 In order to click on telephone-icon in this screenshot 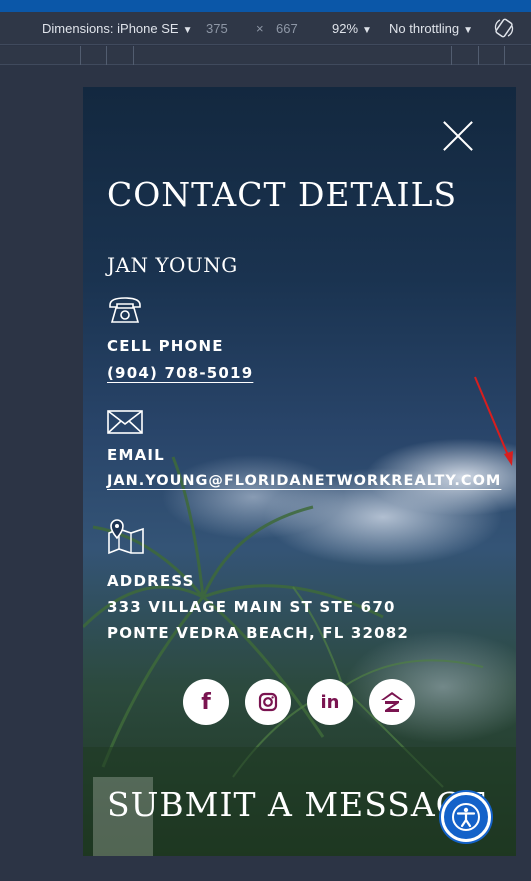, I will do `click(125, 310)`.